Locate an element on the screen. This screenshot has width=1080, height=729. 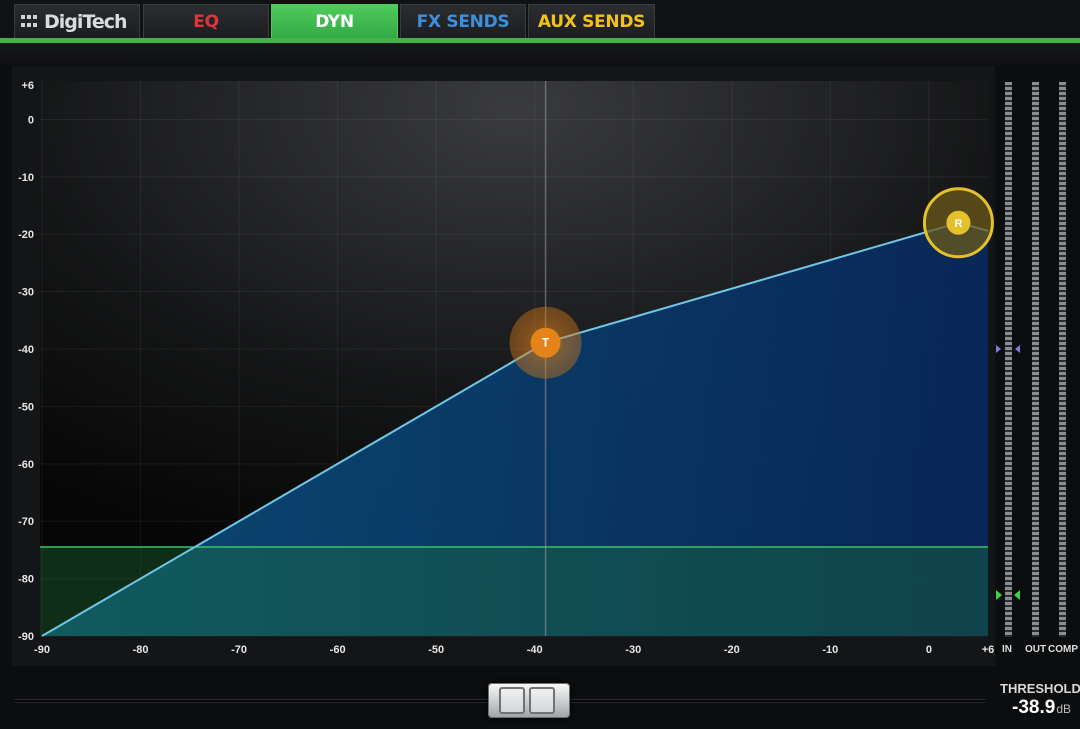
slider-grip-right is located at coordinates (542, 700).